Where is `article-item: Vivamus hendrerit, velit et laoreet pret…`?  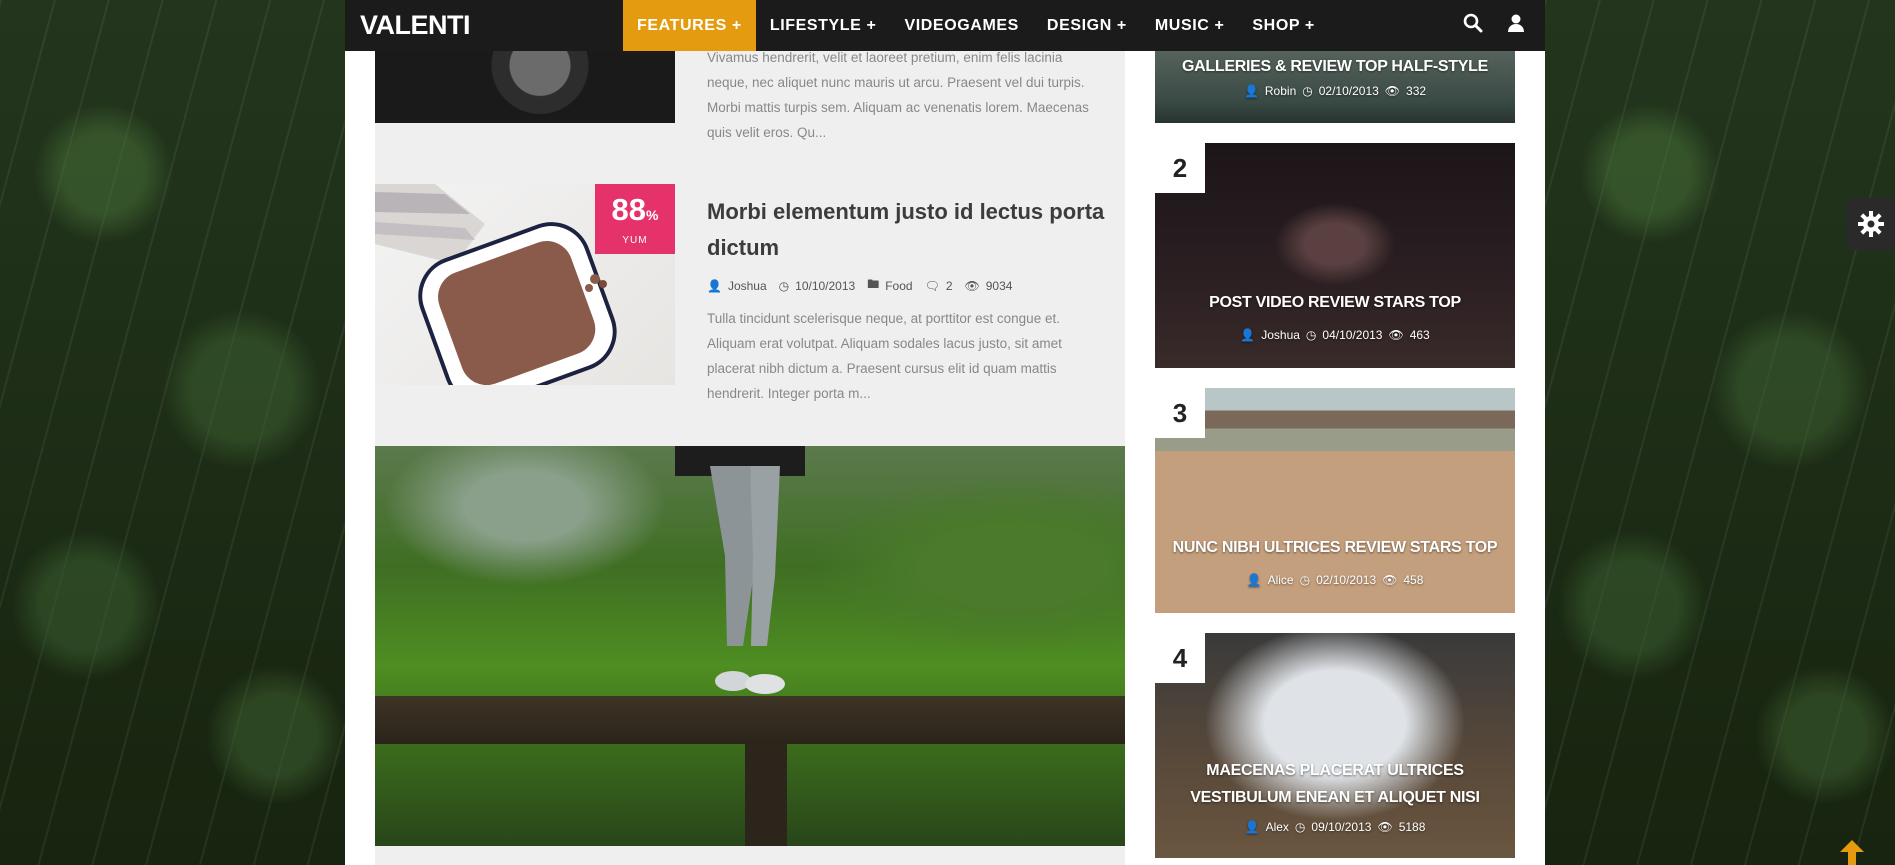
article-item: Vivamus hendrerit, velit et laoreet pret… is located at coordinates (907, 95).